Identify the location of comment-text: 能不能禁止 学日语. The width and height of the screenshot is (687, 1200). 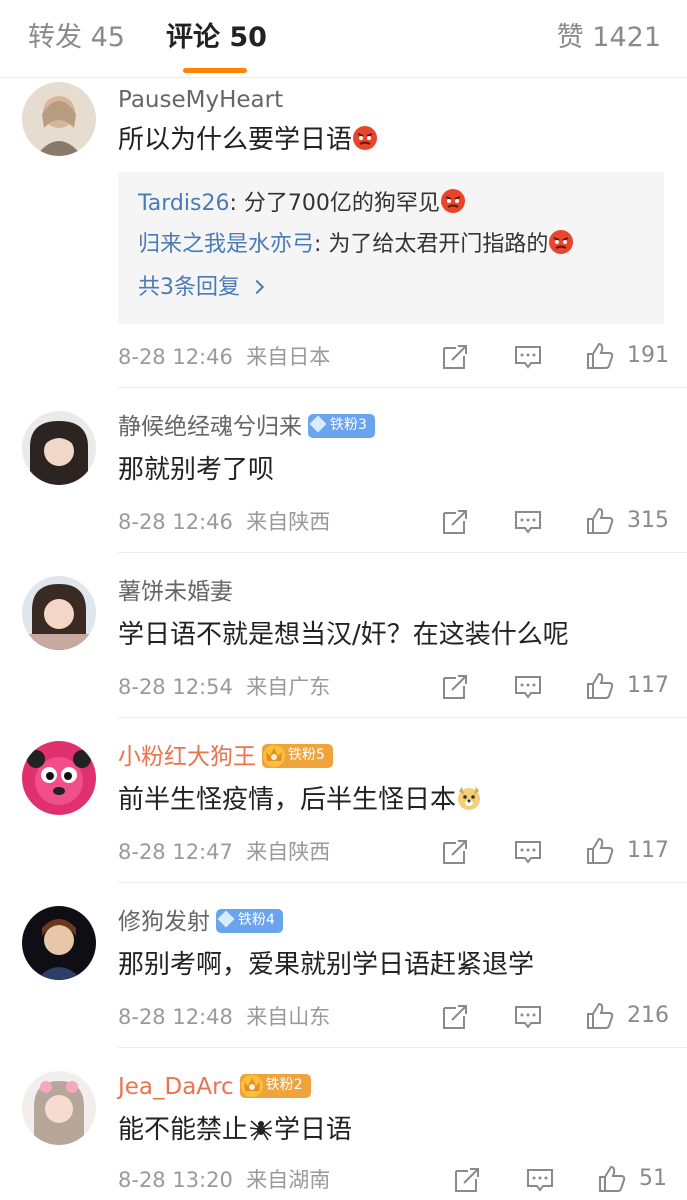
(235, 1130).